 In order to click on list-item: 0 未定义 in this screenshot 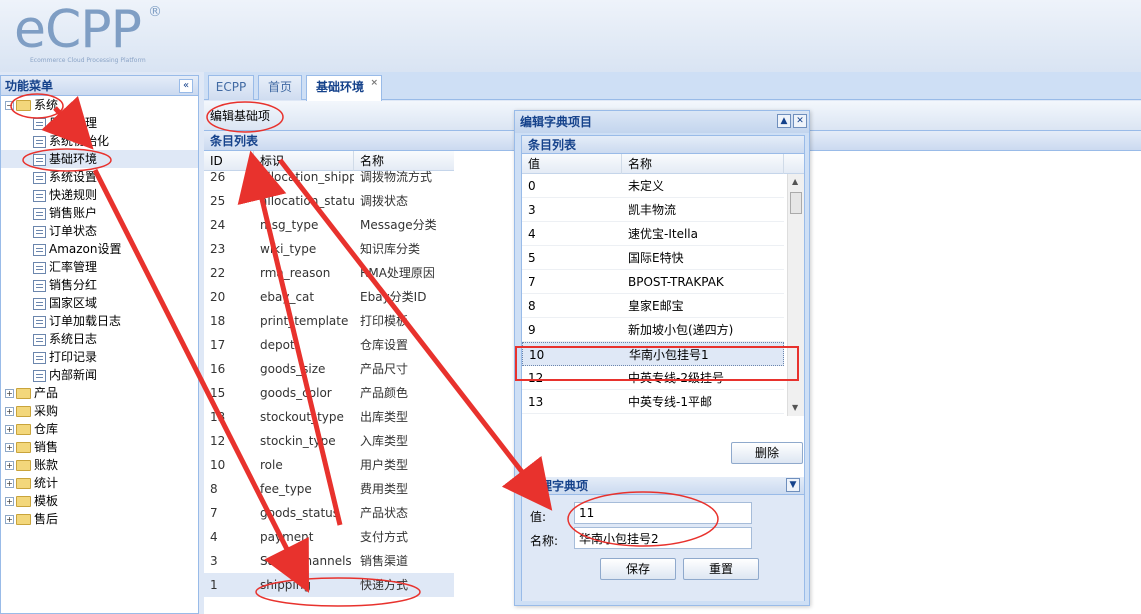, I will do `click(653, 186)`.